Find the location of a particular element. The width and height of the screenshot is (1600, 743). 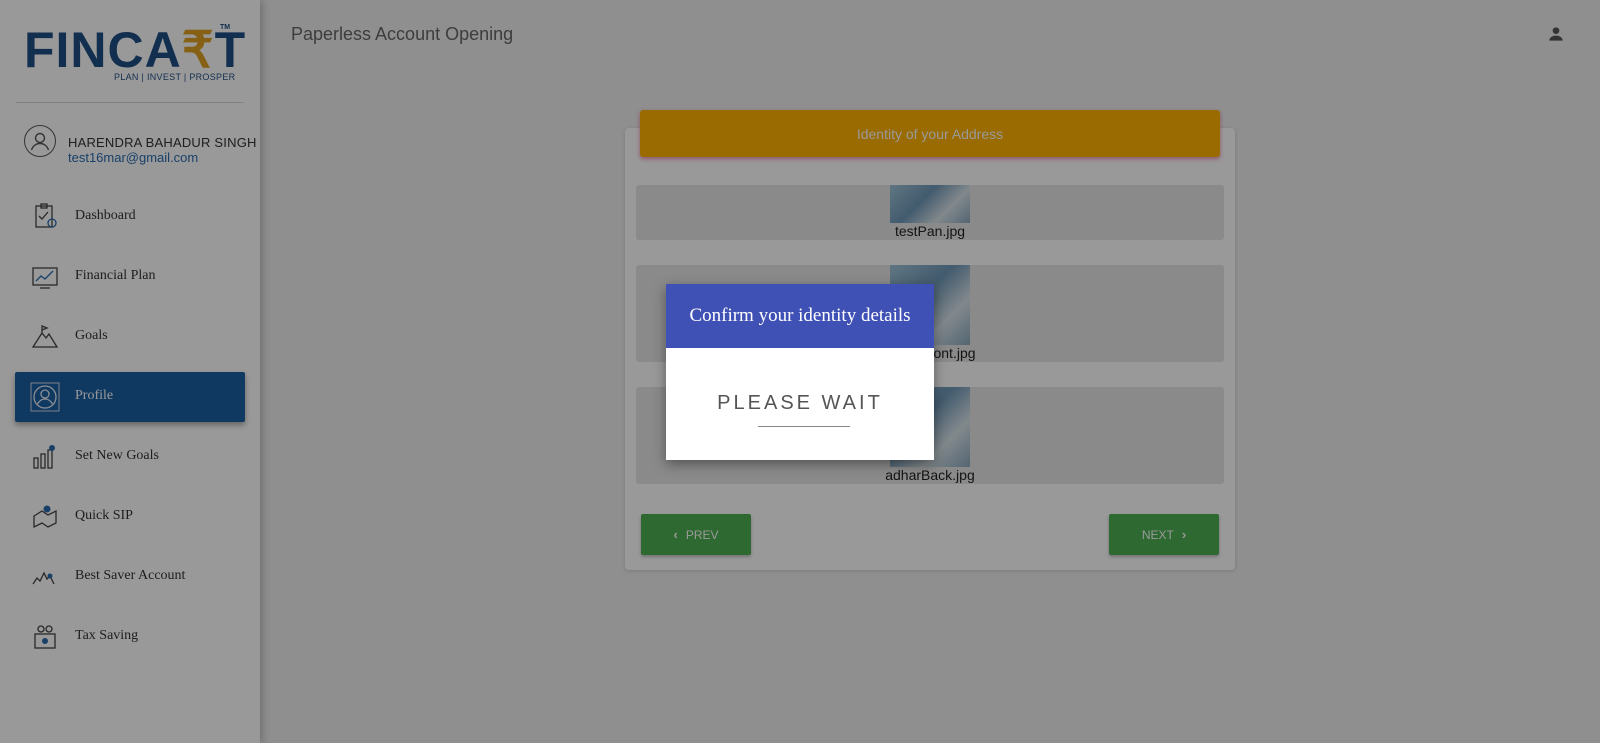

dialog-title: Confirm your identity details is located at coordinates (800, 316).